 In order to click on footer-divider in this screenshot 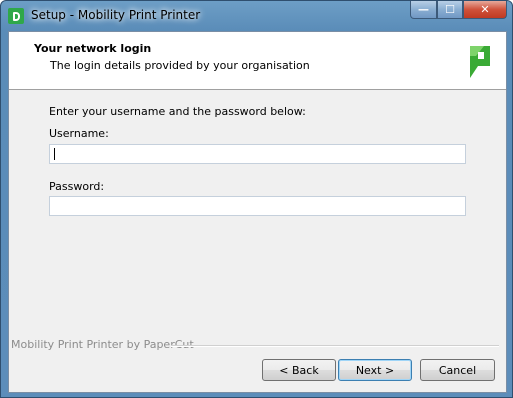, I will do `click(335, 346)`.